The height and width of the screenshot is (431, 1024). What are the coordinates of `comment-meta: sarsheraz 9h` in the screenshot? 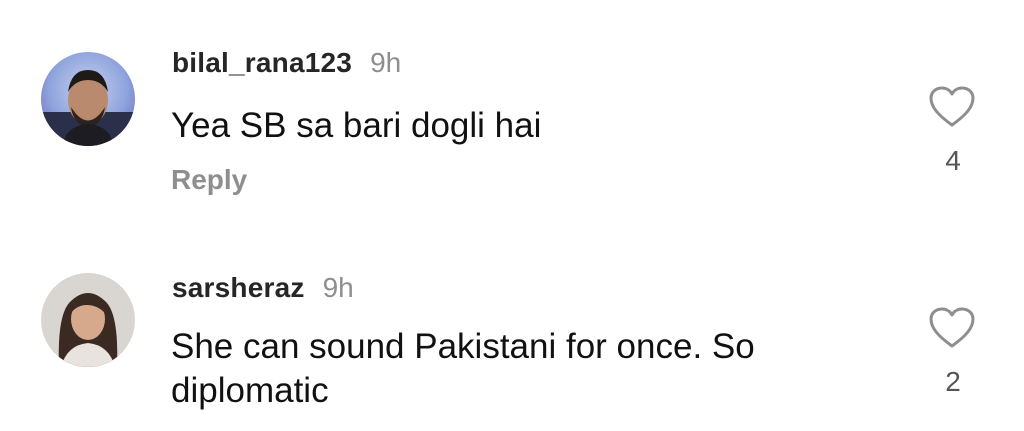 It's located at (263, 288).